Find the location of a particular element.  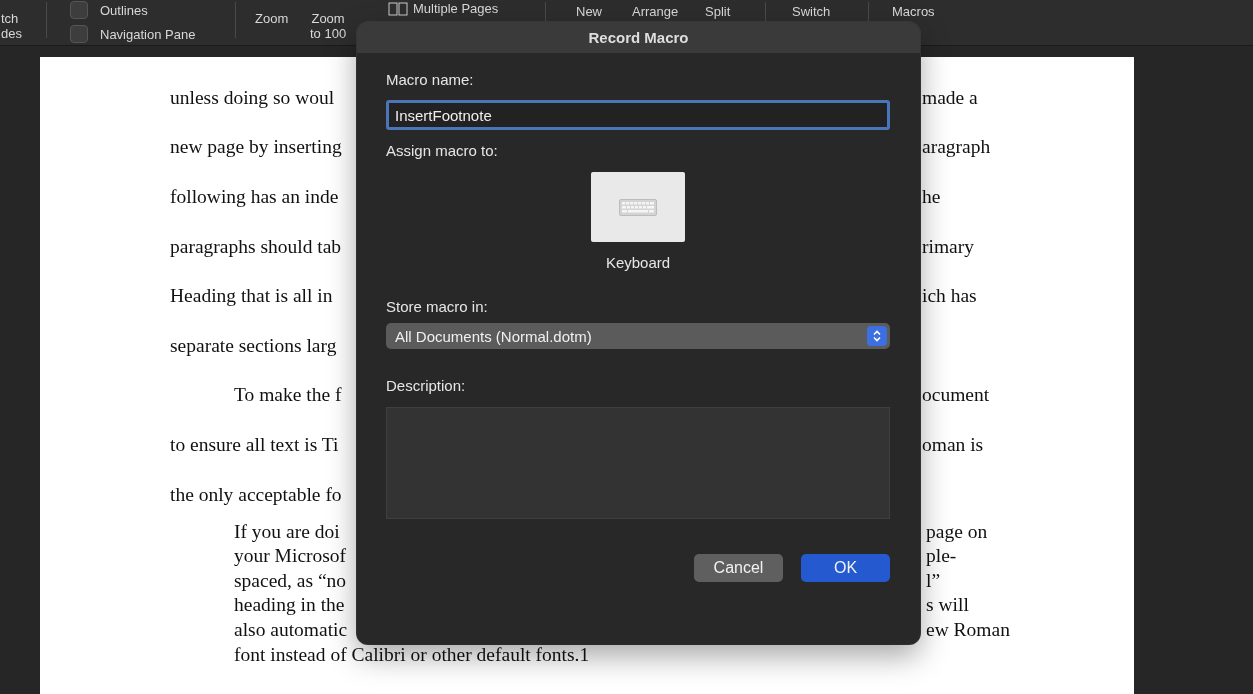

toolbar-button: Multiple Pages is located at coordinates (443, 8).